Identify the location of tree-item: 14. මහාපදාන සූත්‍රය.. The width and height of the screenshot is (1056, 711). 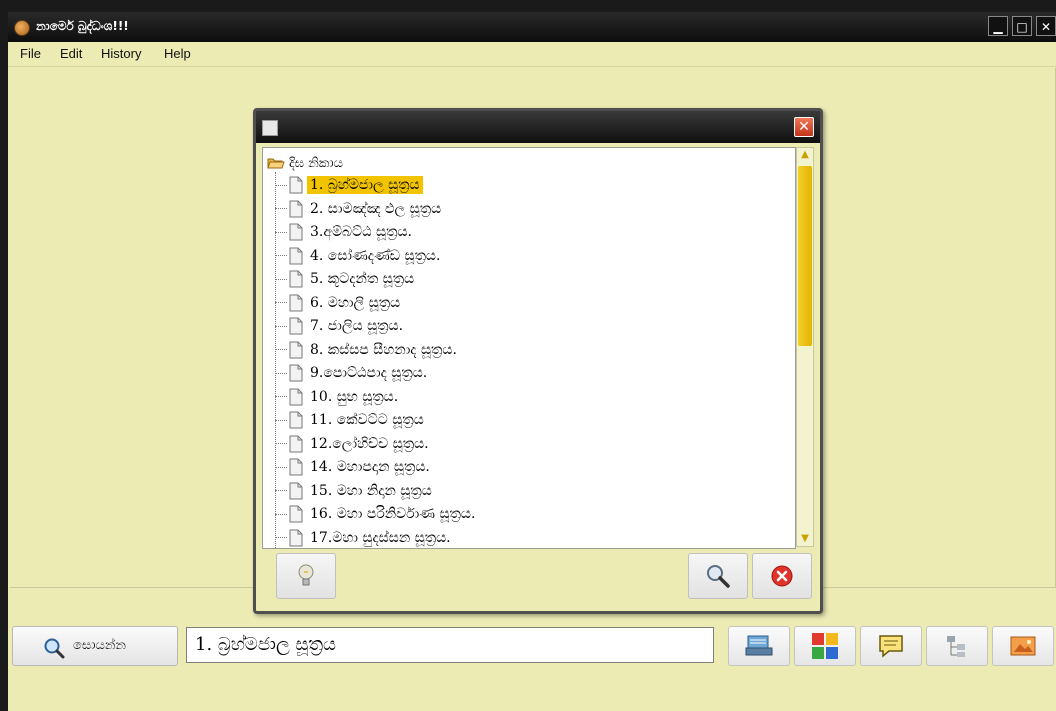
(354, 467).